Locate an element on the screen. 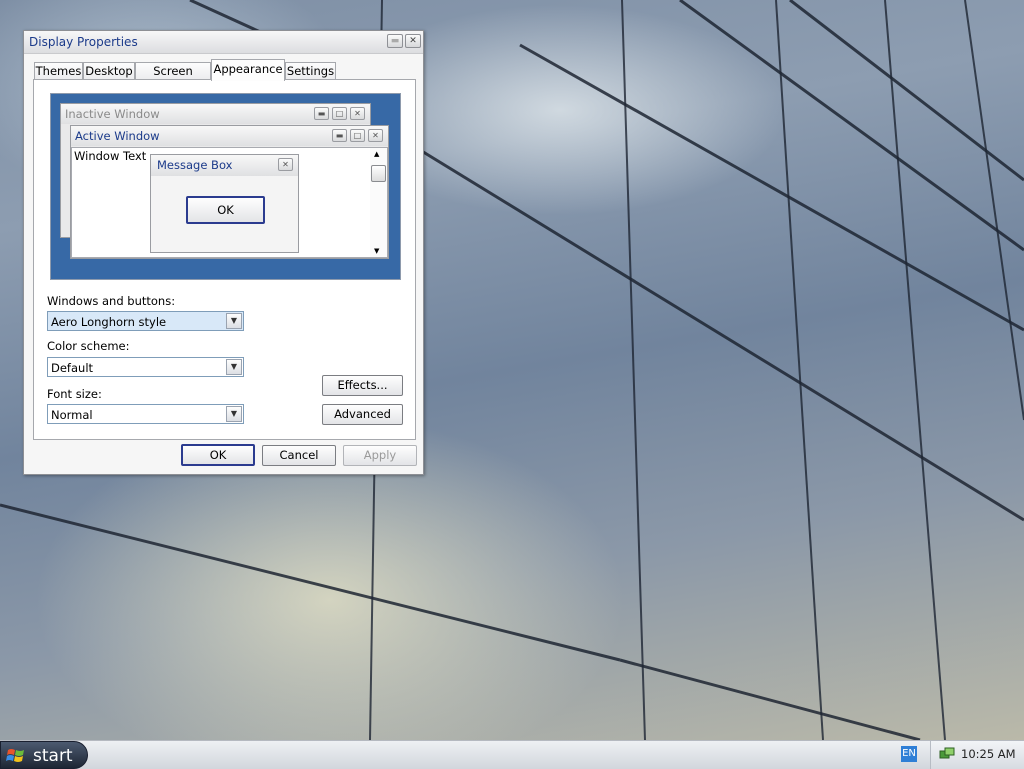 This screenshot has height=769, width=1024. windows-buttons-value: Aero Longhorn style is located at coordinates (109, 322).